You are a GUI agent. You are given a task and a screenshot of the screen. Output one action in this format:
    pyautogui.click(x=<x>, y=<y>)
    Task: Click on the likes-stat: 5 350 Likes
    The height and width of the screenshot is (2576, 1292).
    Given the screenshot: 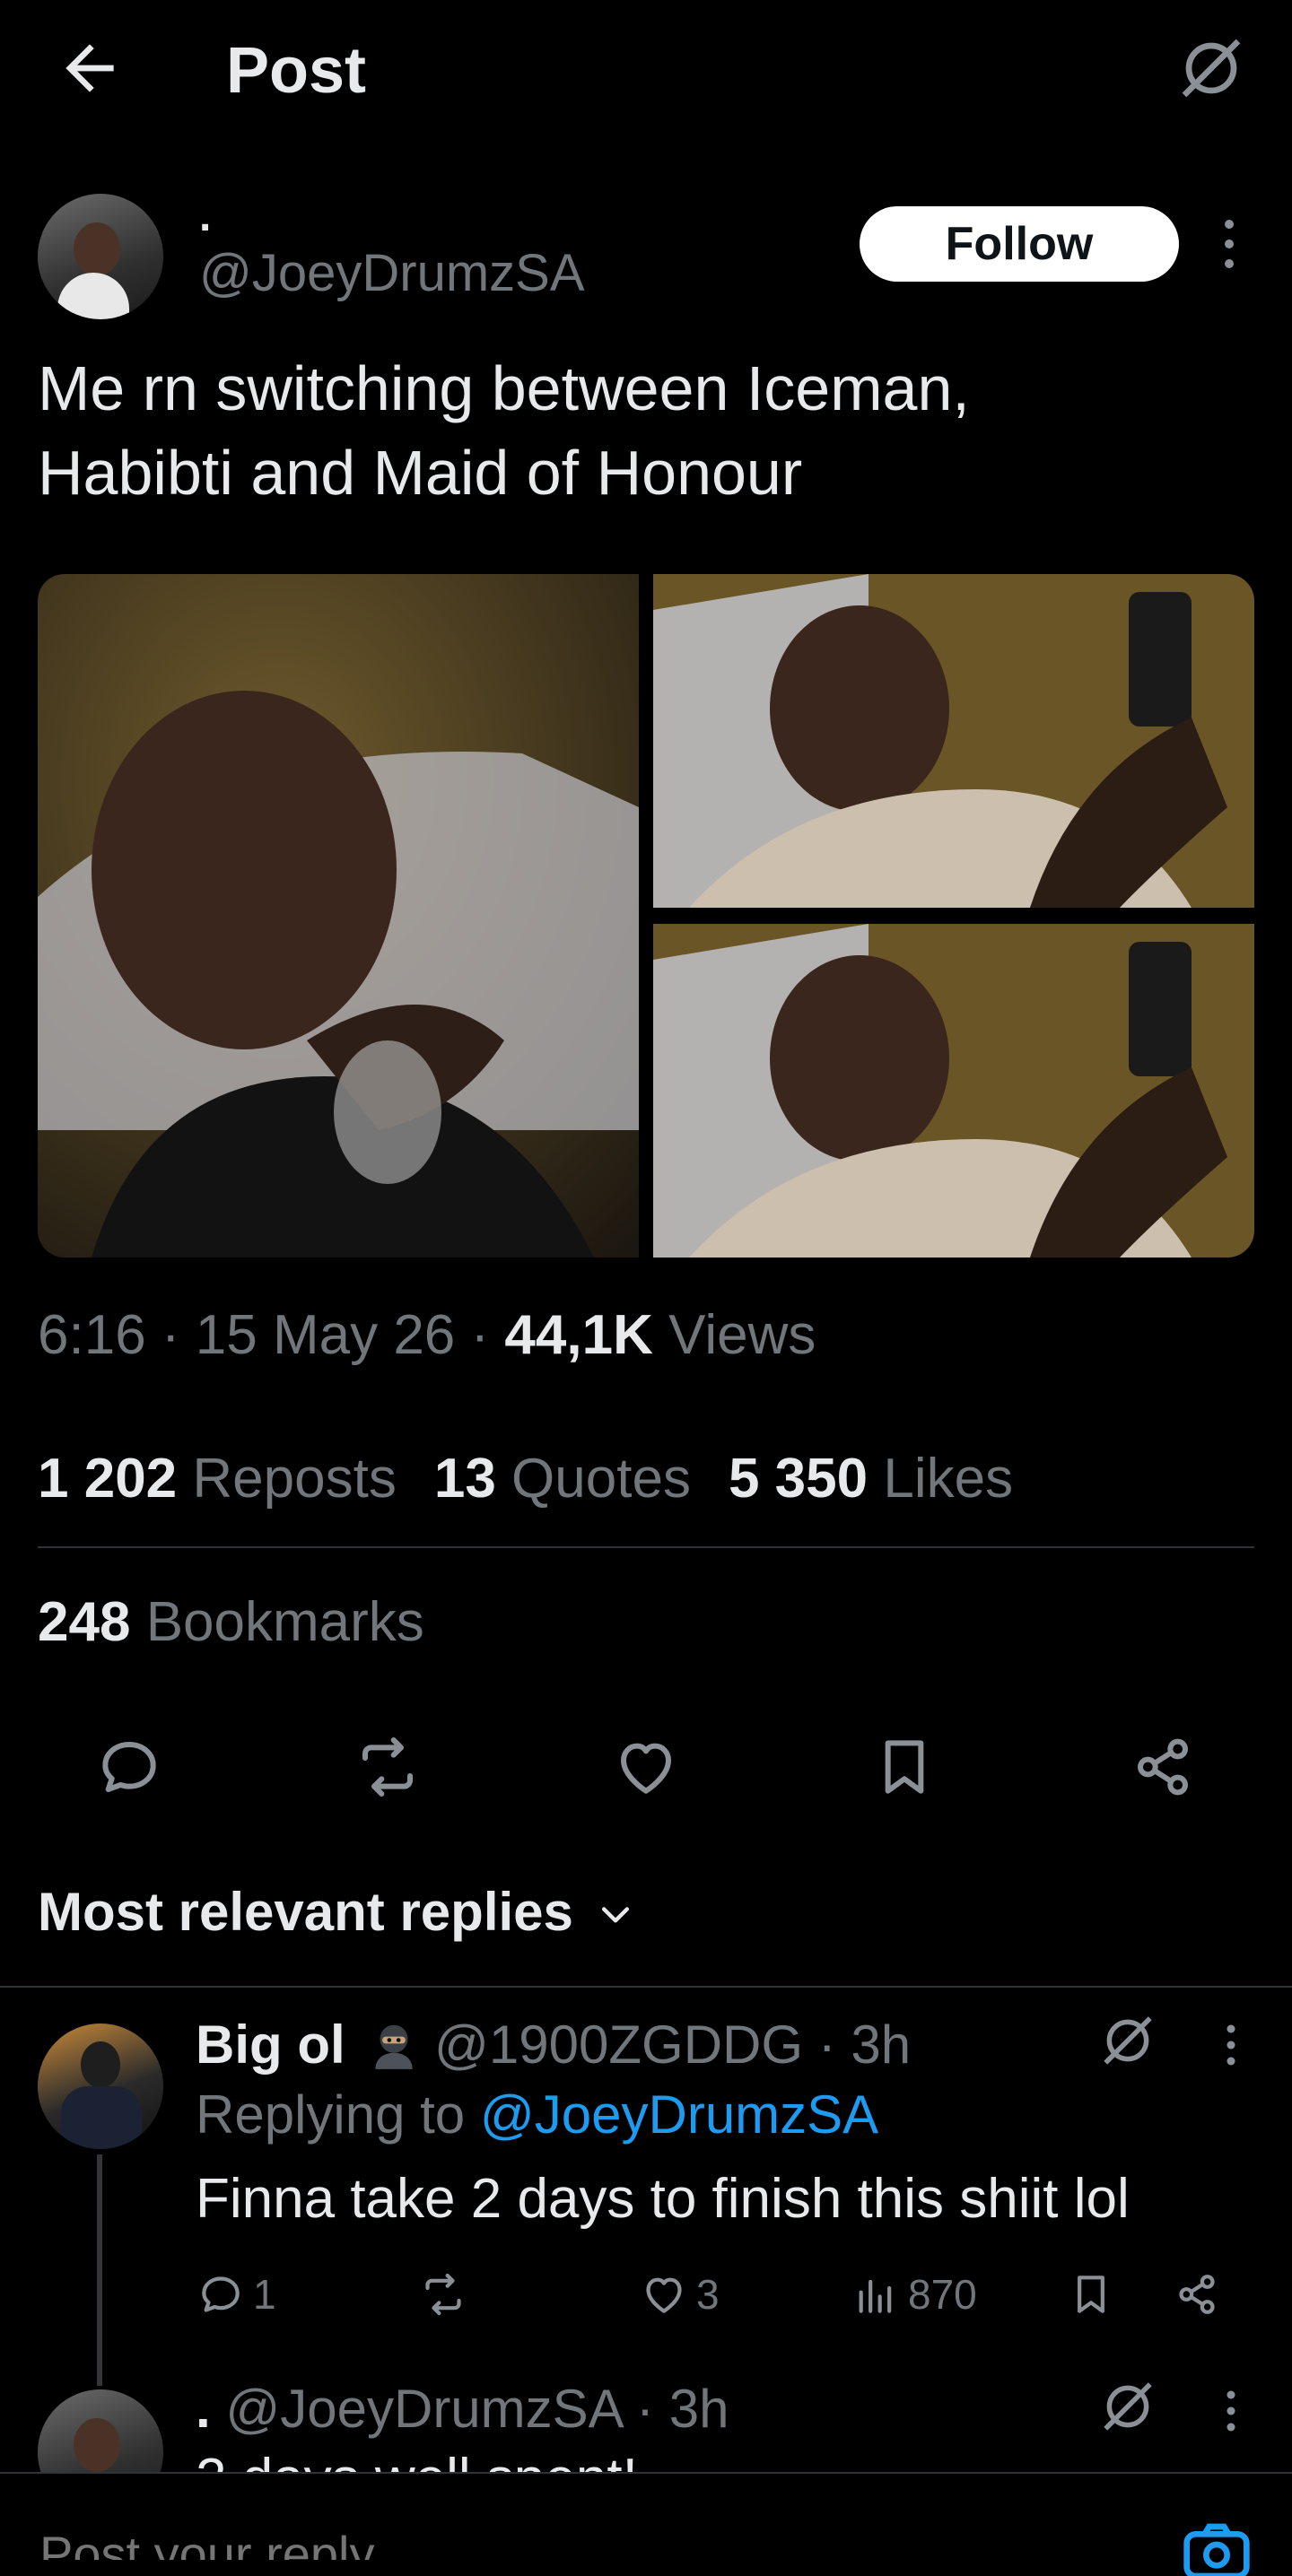 What is the action you would take?
    pyautogui.click(x=871, y=1479)
    